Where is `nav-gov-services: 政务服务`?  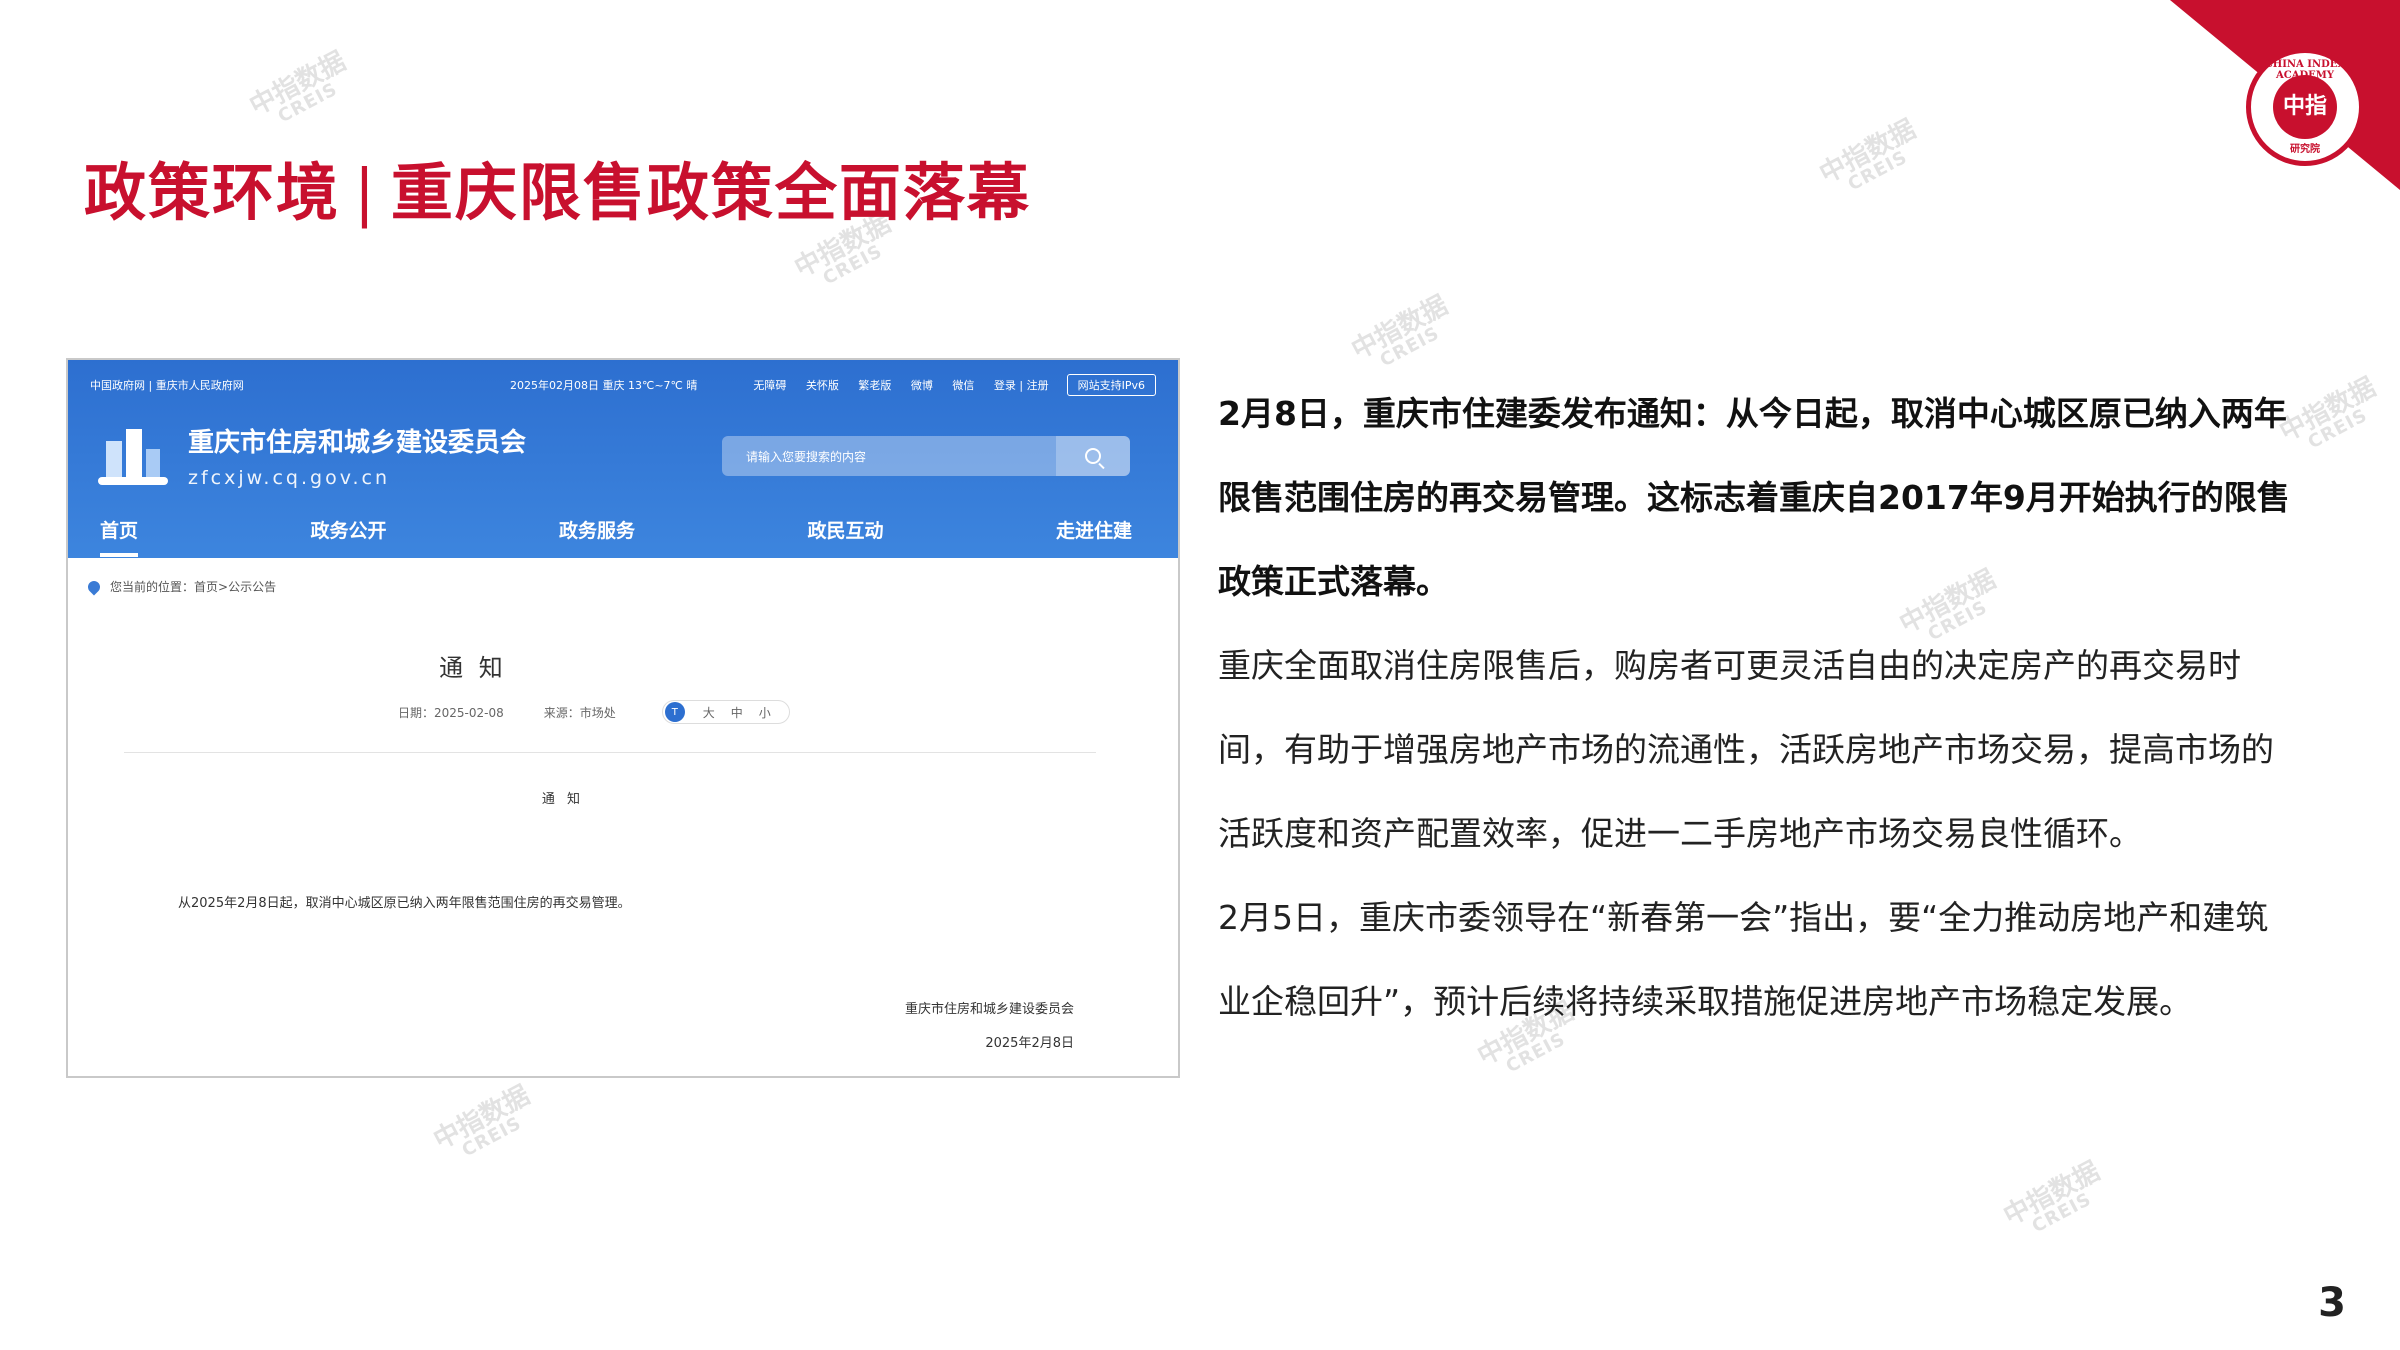
nav-gov-services: 政务服务 is located at coordinates (597, 529).